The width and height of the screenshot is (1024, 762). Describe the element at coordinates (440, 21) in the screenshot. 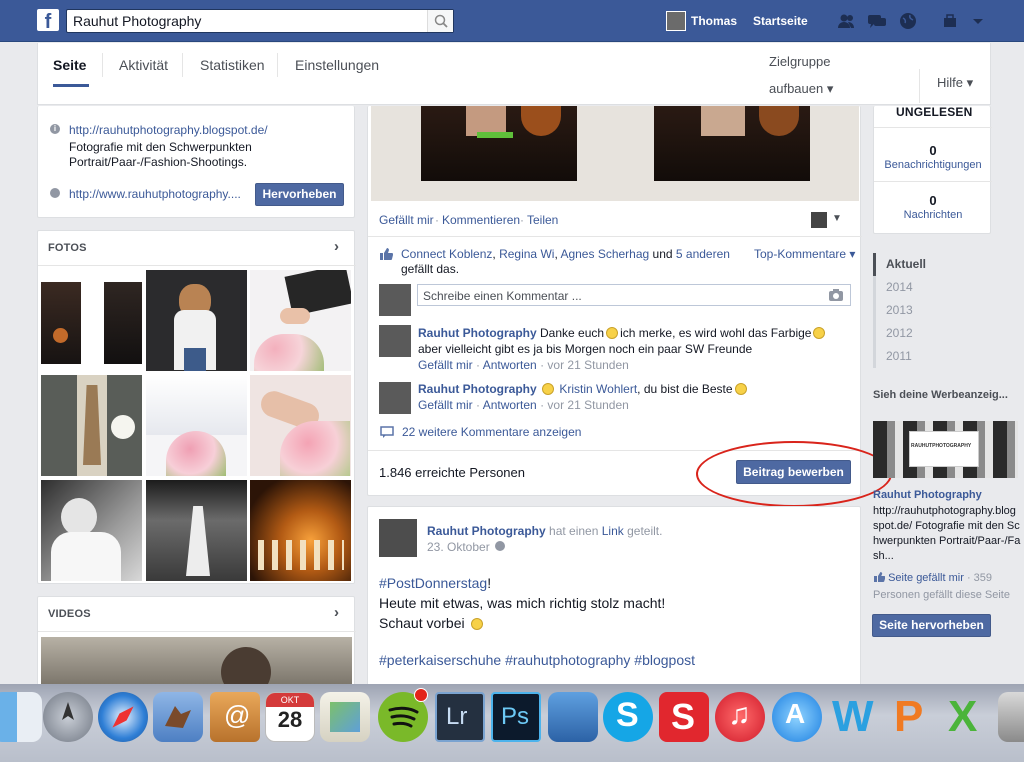

I see `search-icon` at that location.